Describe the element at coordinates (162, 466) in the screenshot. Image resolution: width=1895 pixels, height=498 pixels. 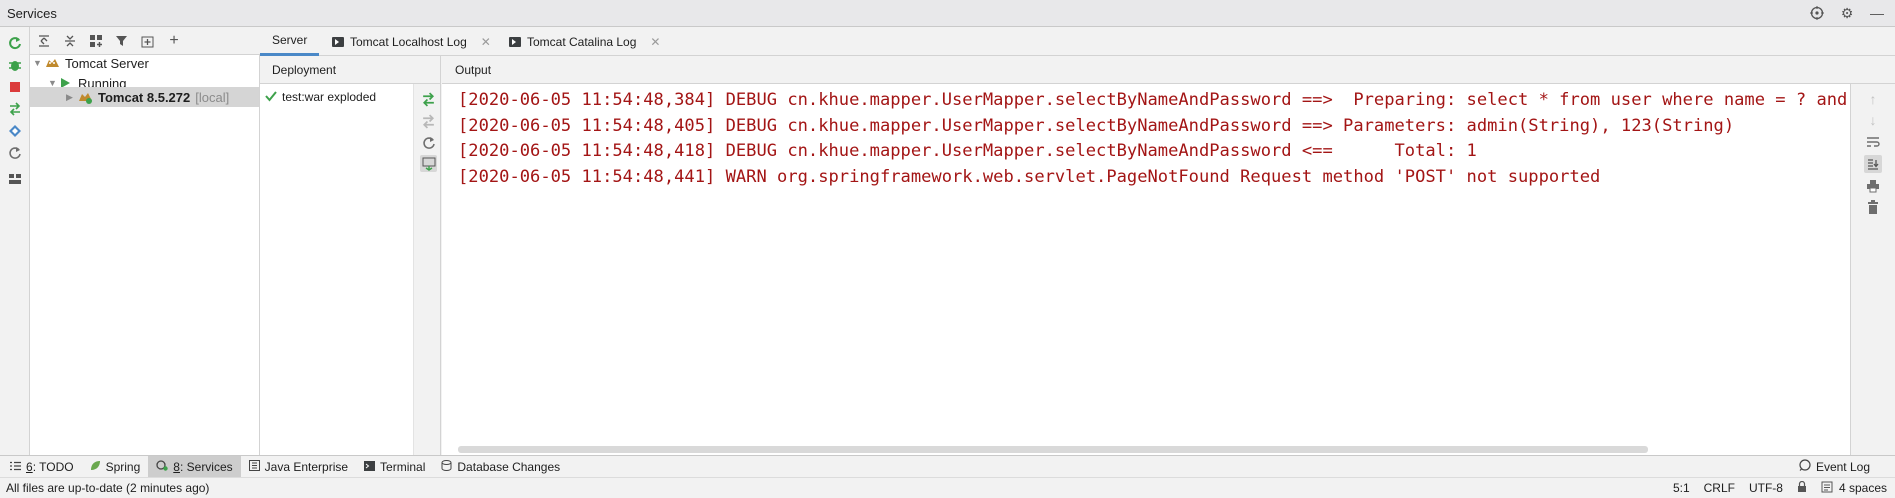
I see `services-icon` at that location.